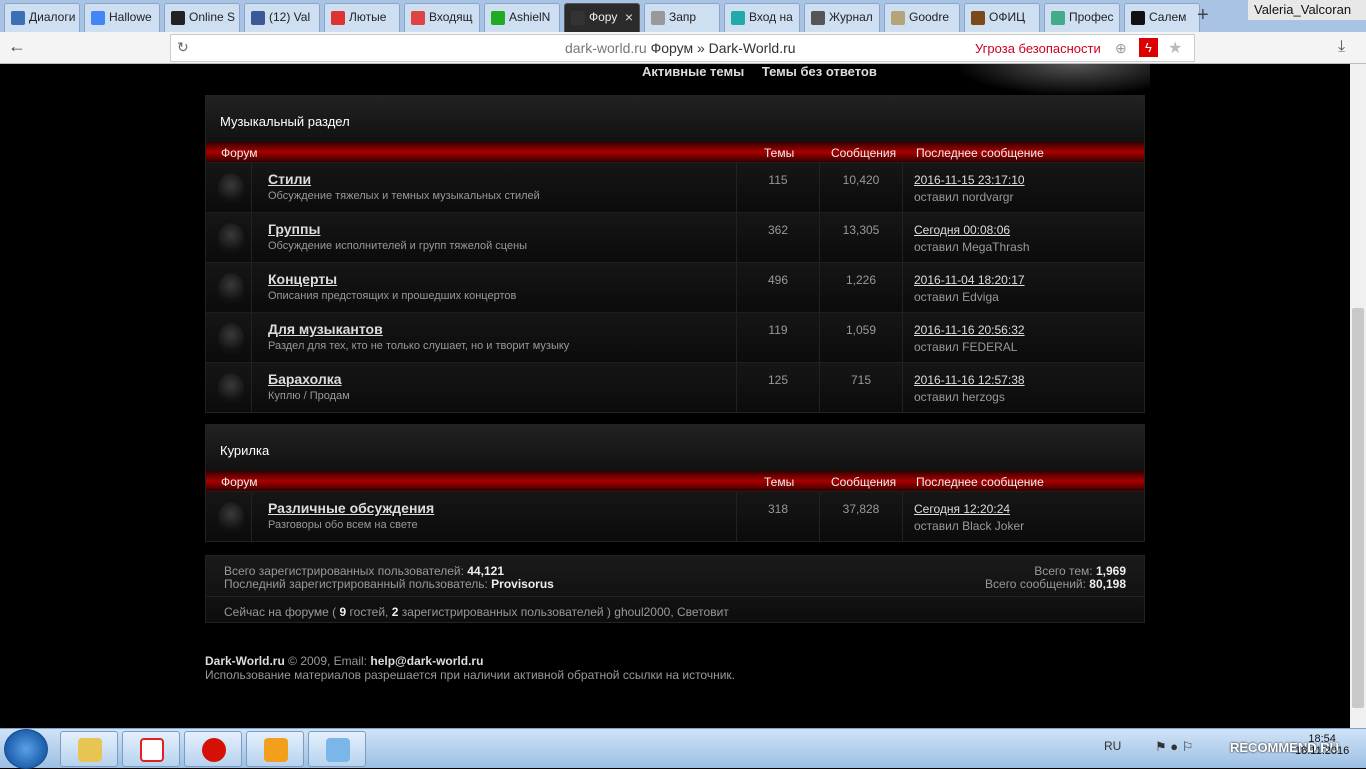 The image size is (1366, 769). Describe the element at coordinates (969, 280) in the screenshot. I see `last-post-link: 2016-11-04 18:20:17` at that location.